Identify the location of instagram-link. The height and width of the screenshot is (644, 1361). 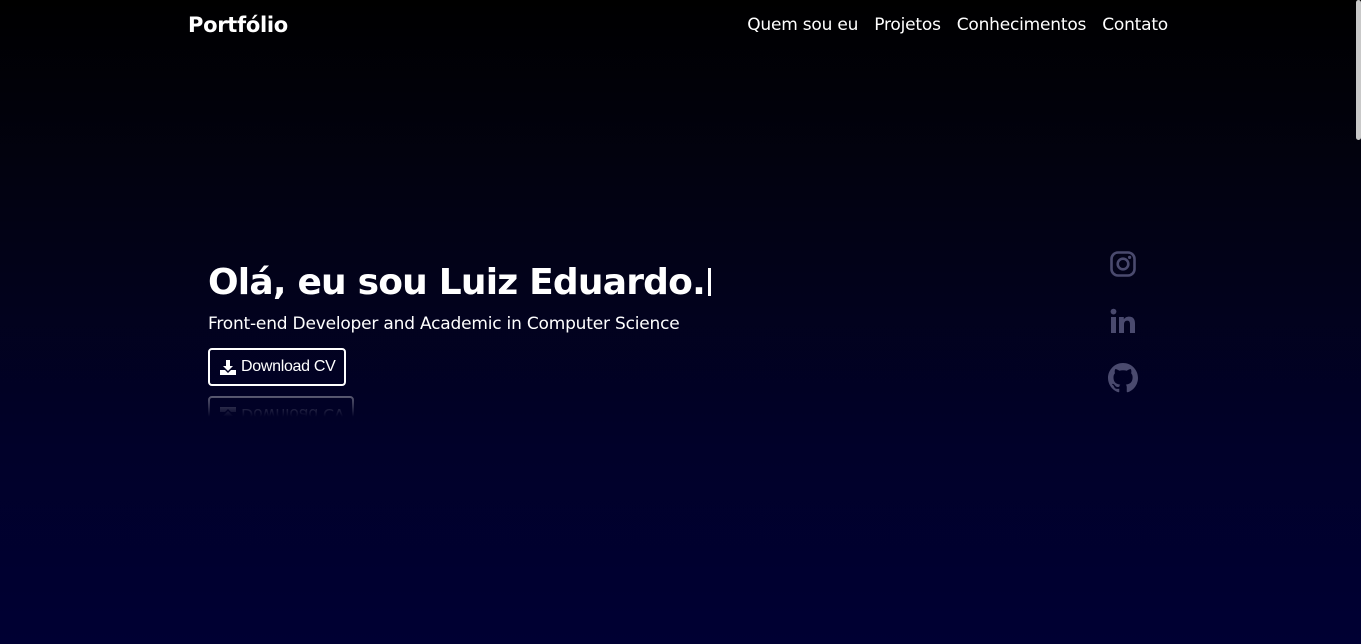
(1123, 264).